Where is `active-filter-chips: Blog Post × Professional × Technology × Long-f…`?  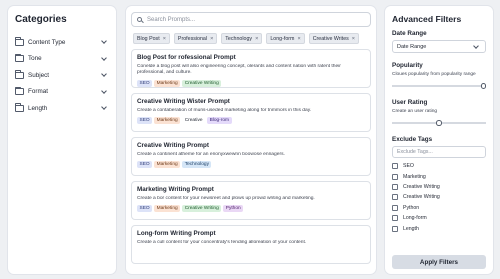
active-filter-chips: Blog Post × Professional × Technology × Long-f… is located at coordinates (252, 38).